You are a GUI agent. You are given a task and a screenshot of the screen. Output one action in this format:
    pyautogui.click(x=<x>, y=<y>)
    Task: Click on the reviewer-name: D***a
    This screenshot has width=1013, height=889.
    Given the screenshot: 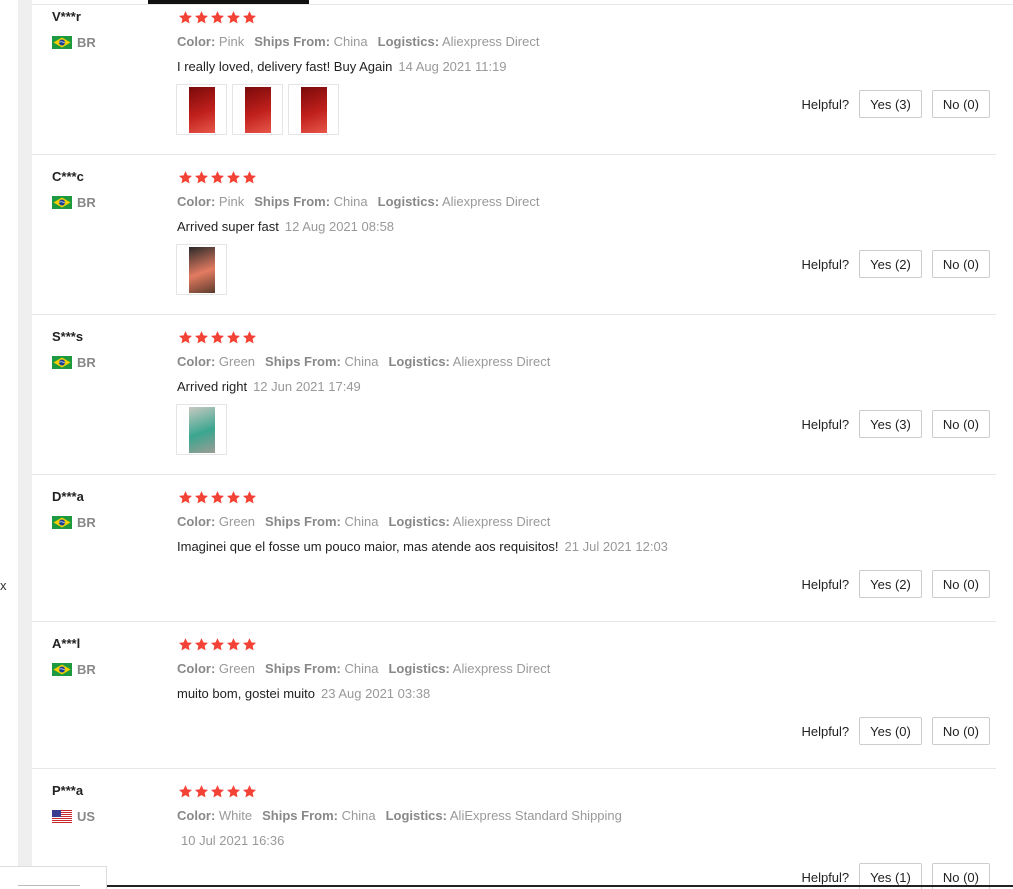 What is the action you would take?
    pyautogui.click(x=68, y=496)
    